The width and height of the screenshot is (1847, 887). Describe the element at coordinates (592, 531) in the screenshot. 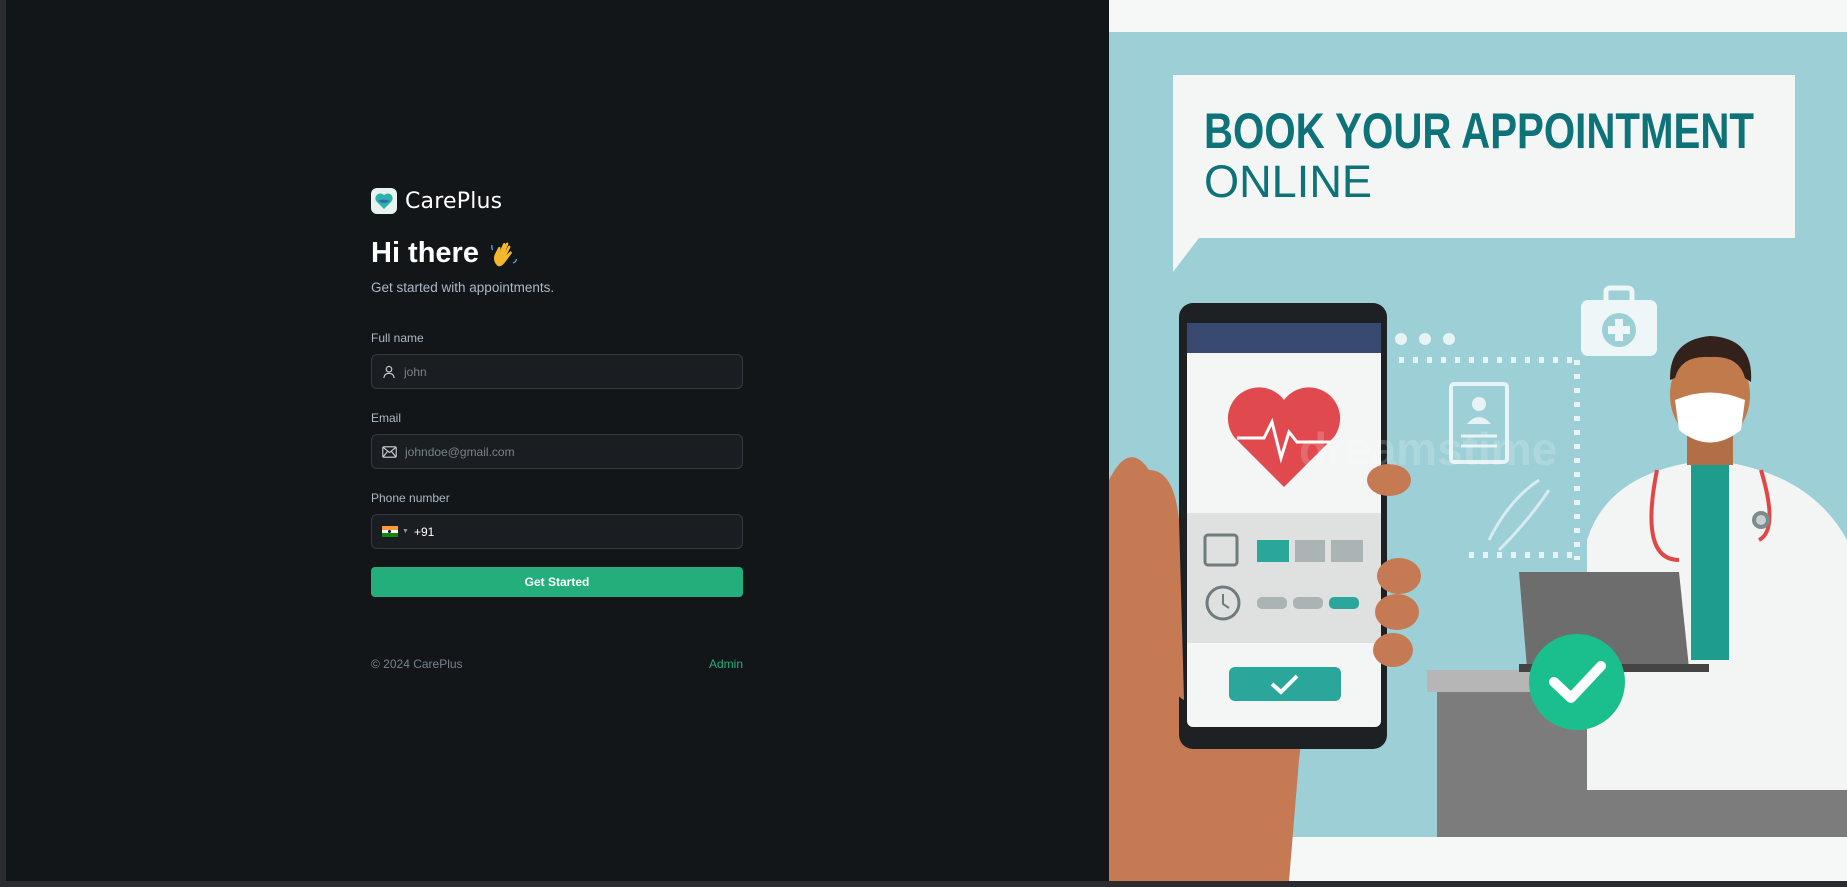

I see `phone-input` at that location.